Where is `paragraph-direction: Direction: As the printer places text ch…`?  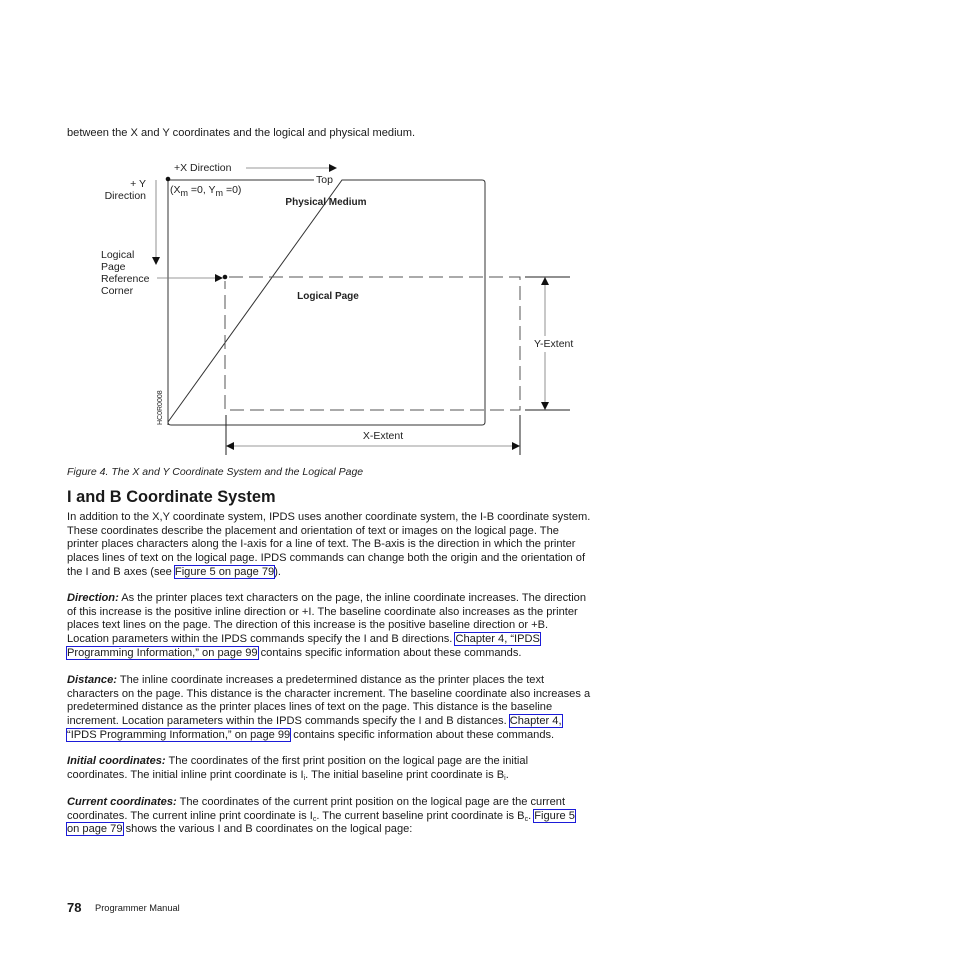
paragraph-direction: Direction: As the printer places text ch… is located at coordinates (326, 626).